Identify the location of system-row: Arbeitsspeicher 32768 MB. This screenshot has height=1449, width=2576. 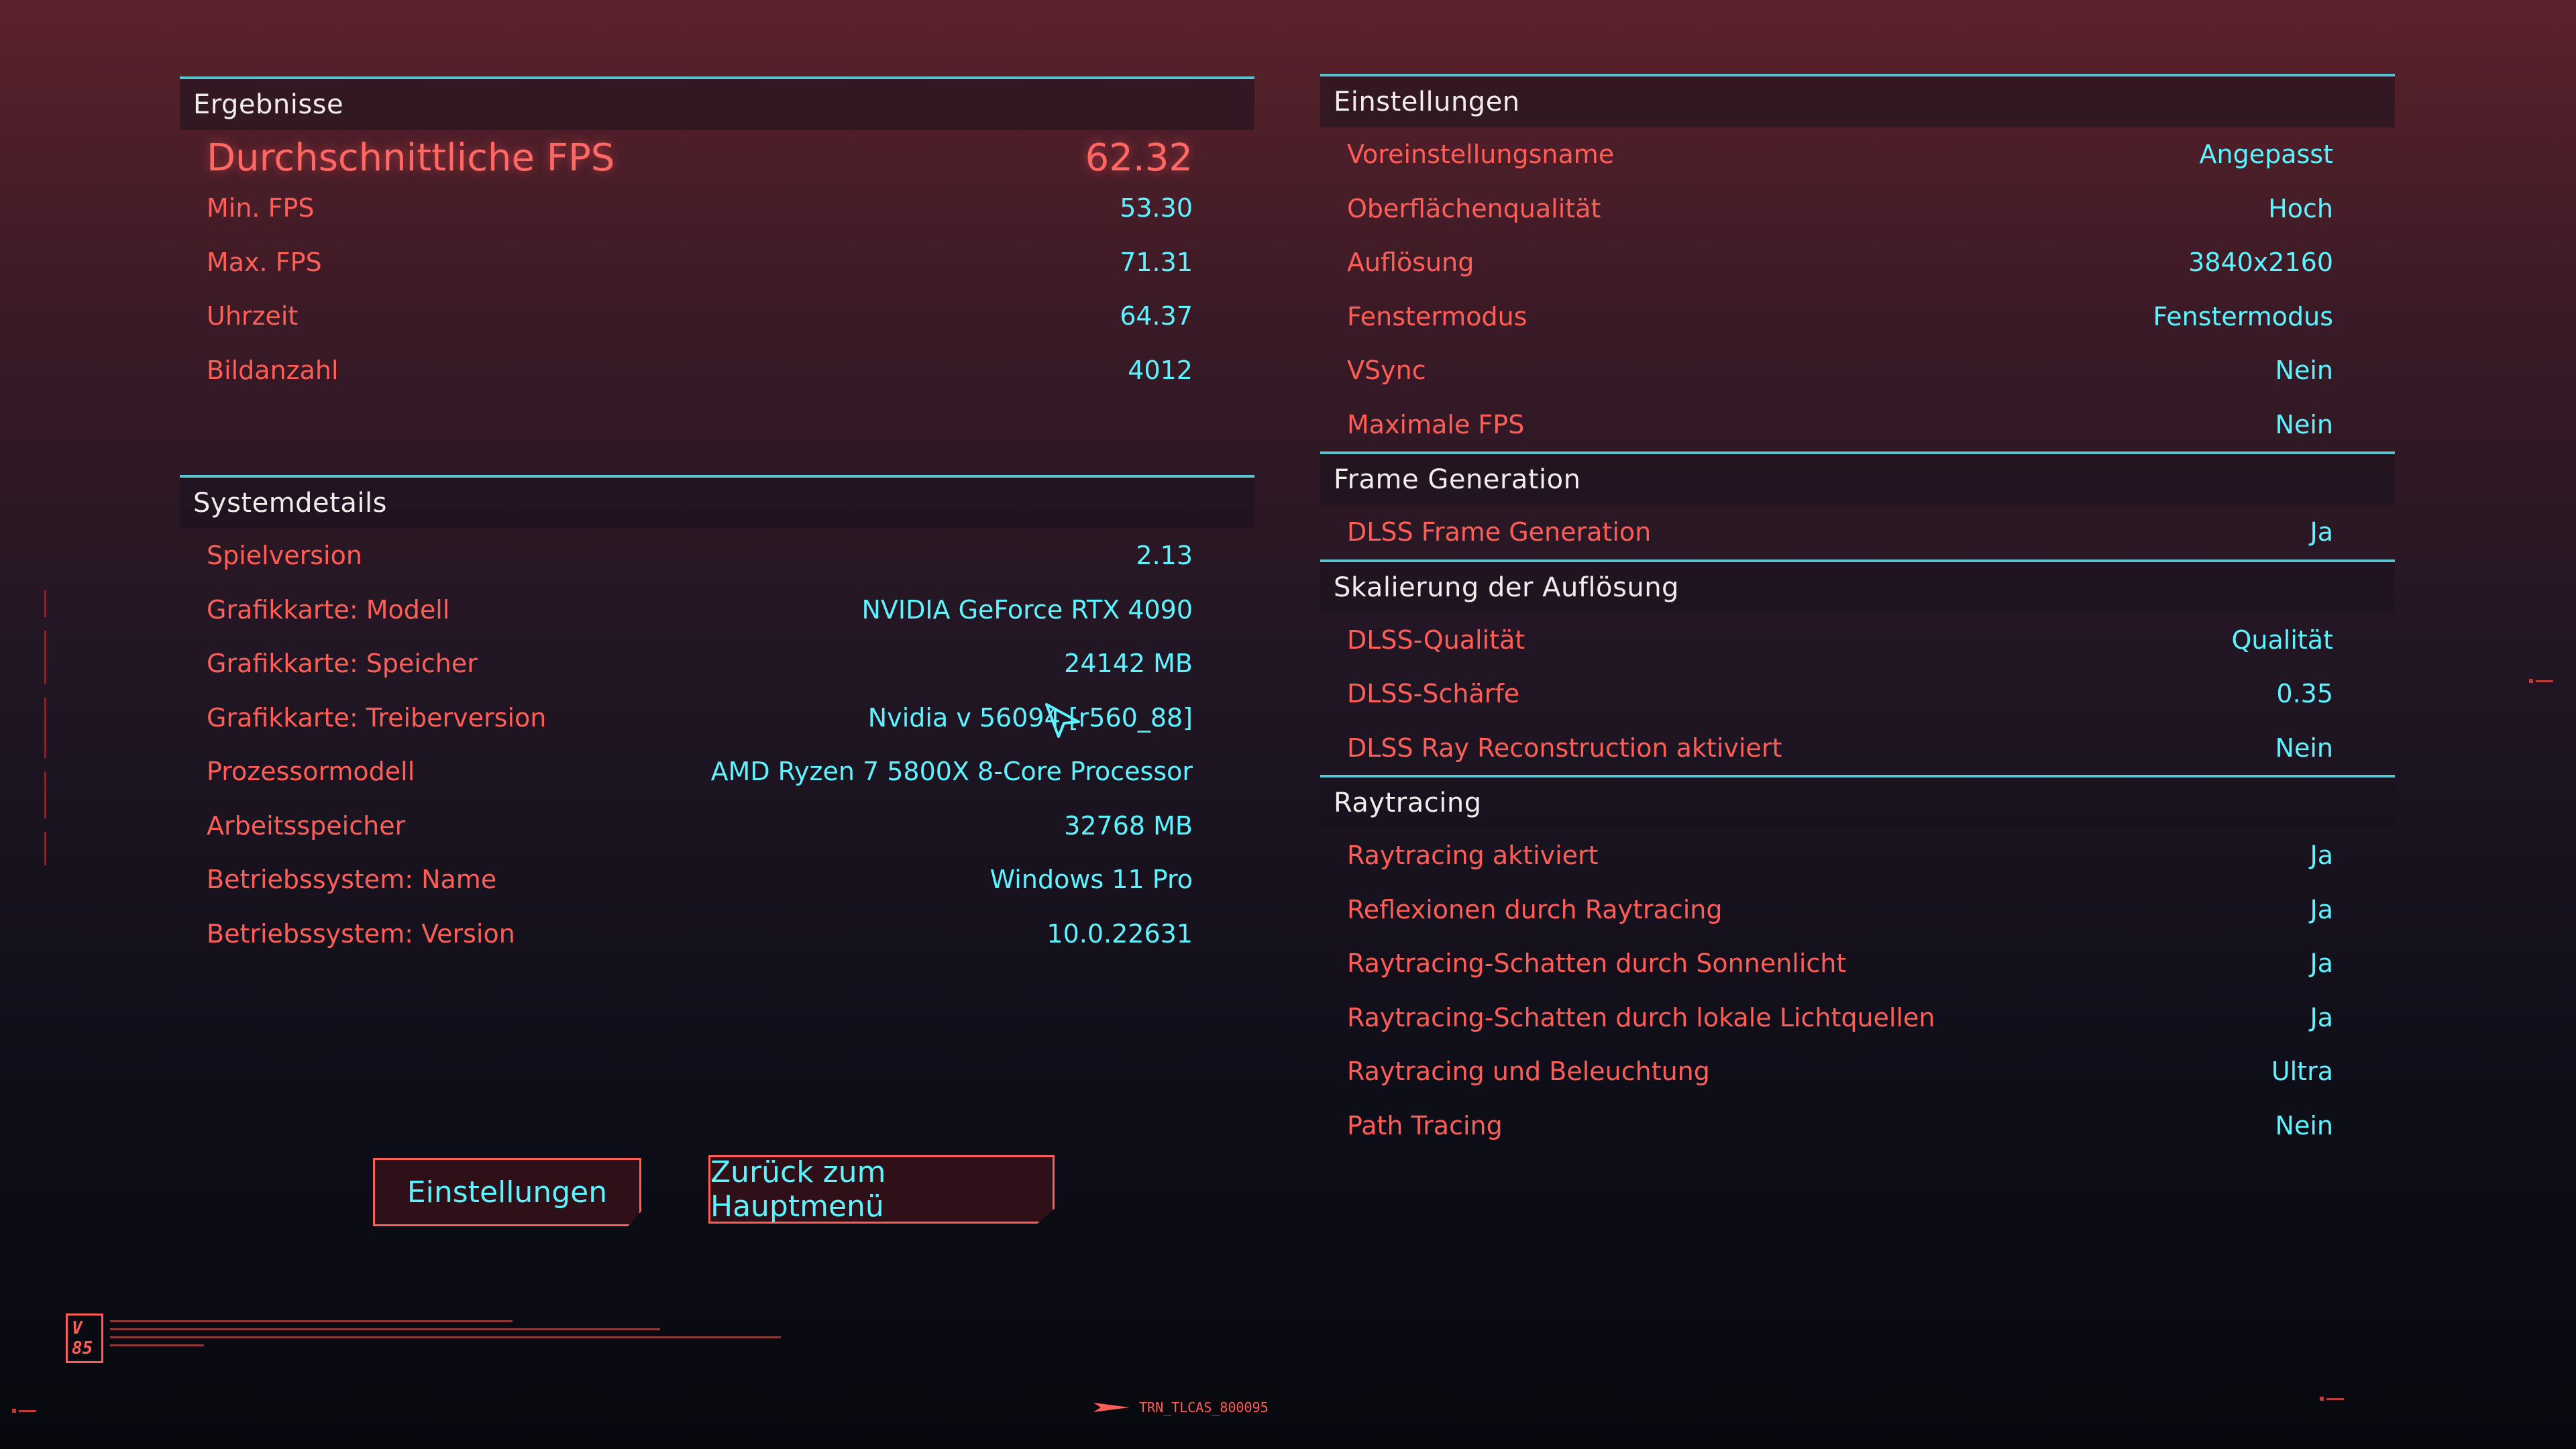
(717, 826).